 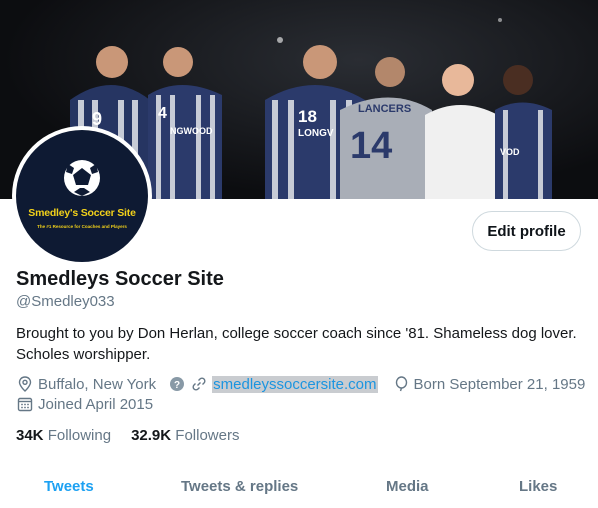 What do you see at coordinates (25, 404) in the screenshot?
I see `calendar-icon` at bounding box center [25, 404].